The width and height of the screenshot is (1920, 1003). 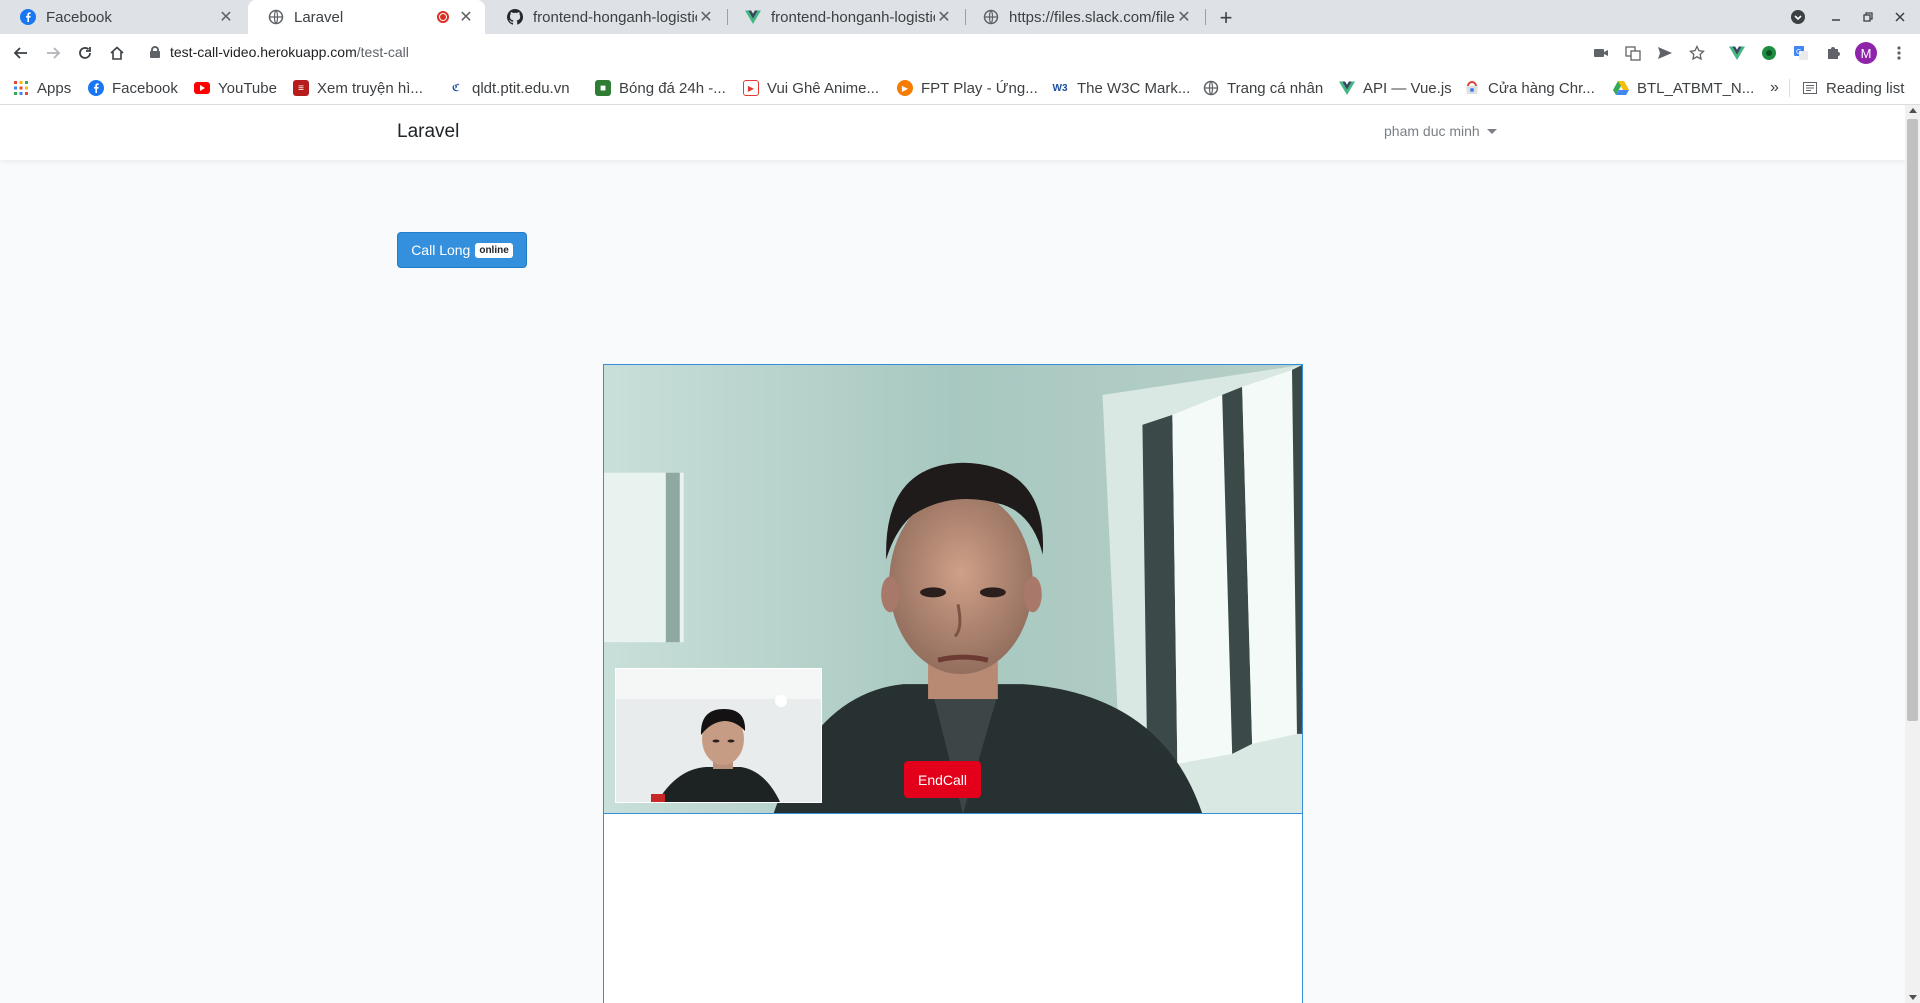 What do you see at coordinates (751, 88) in the screenshot?
I see `anime-icon: ▶` at bounding box center [751, 88].